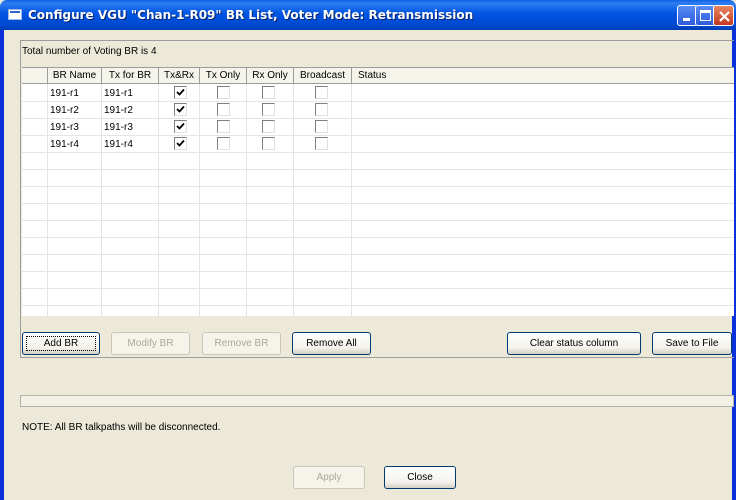 Image resolution: width=736 pixels, height=500 pixels. What do you see at coordinates (64, 127) in the screenshot?
I see `br-name-cell: 191-r3` at bounding box center [64, 127].